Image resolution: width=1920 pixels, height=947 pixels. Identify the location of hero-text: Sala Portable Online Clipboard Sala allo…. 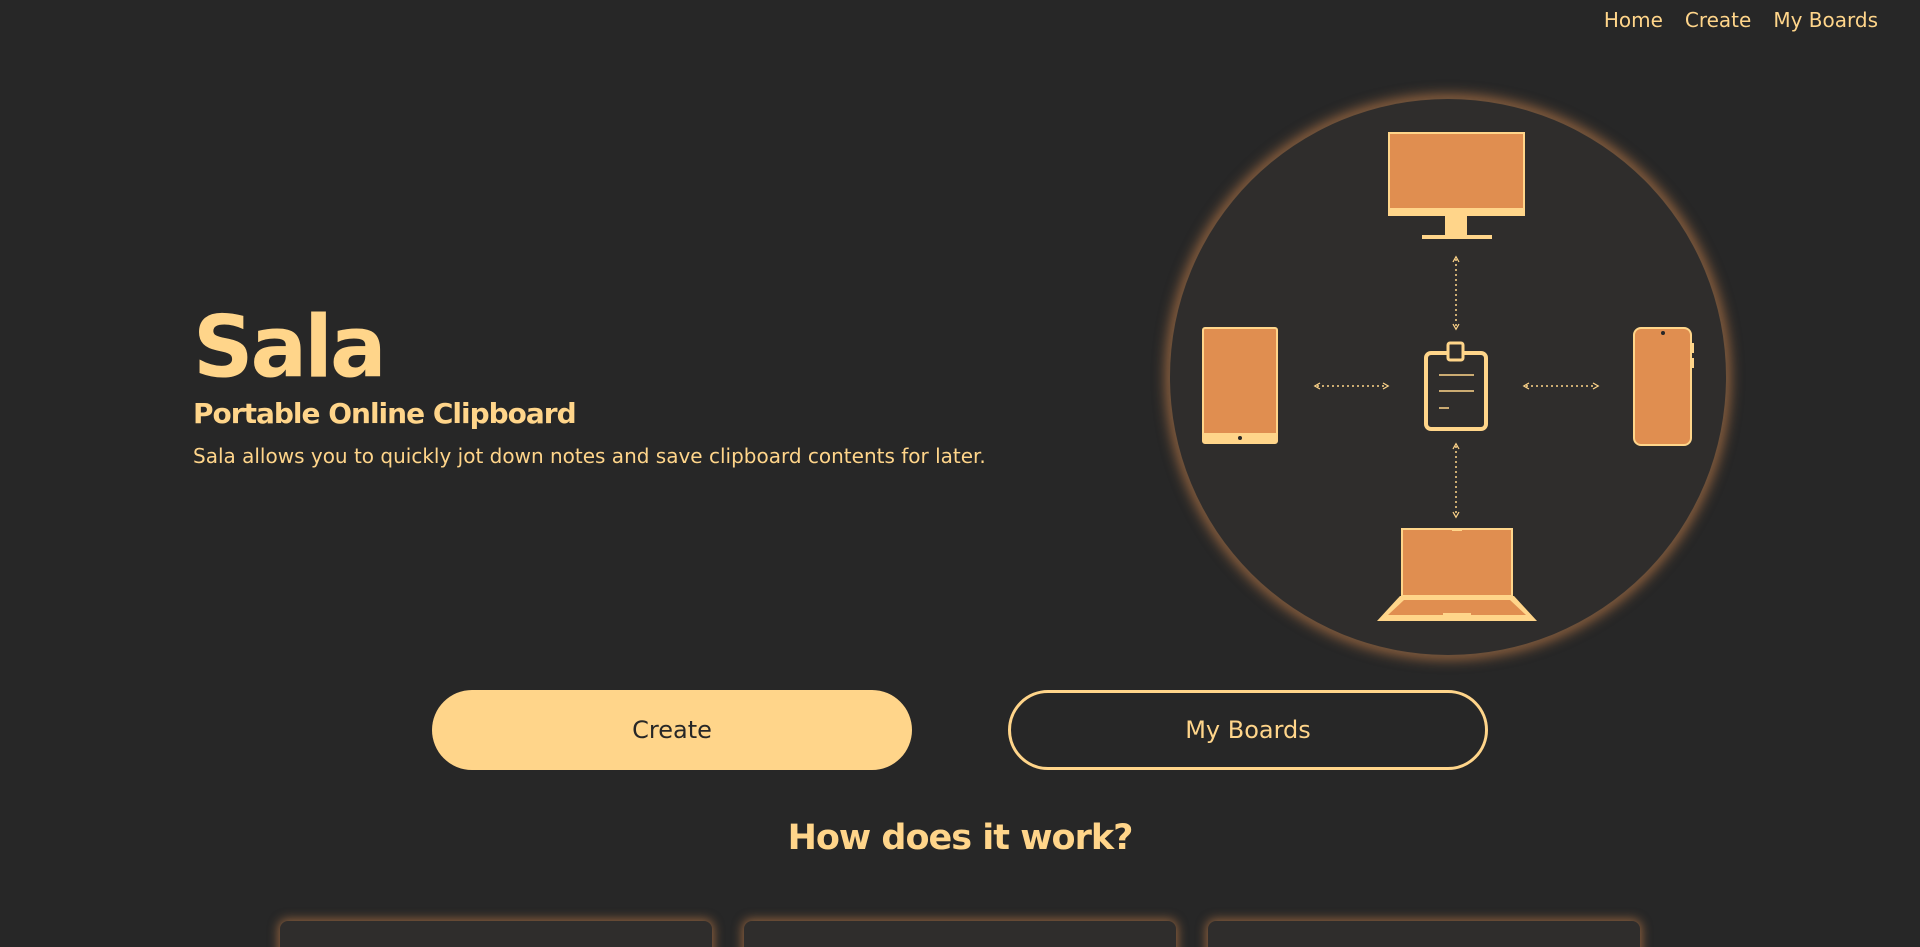
(589, 382).